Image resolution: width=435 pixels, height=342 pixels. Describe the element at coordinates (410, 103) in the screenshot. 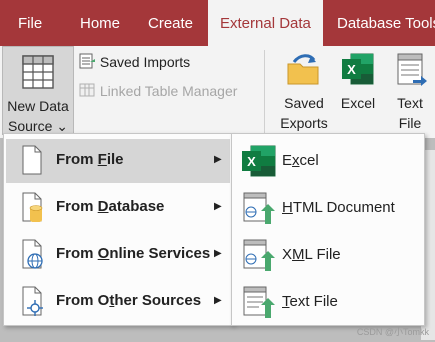

I see `export-text-file-label-1: Text` at that location.